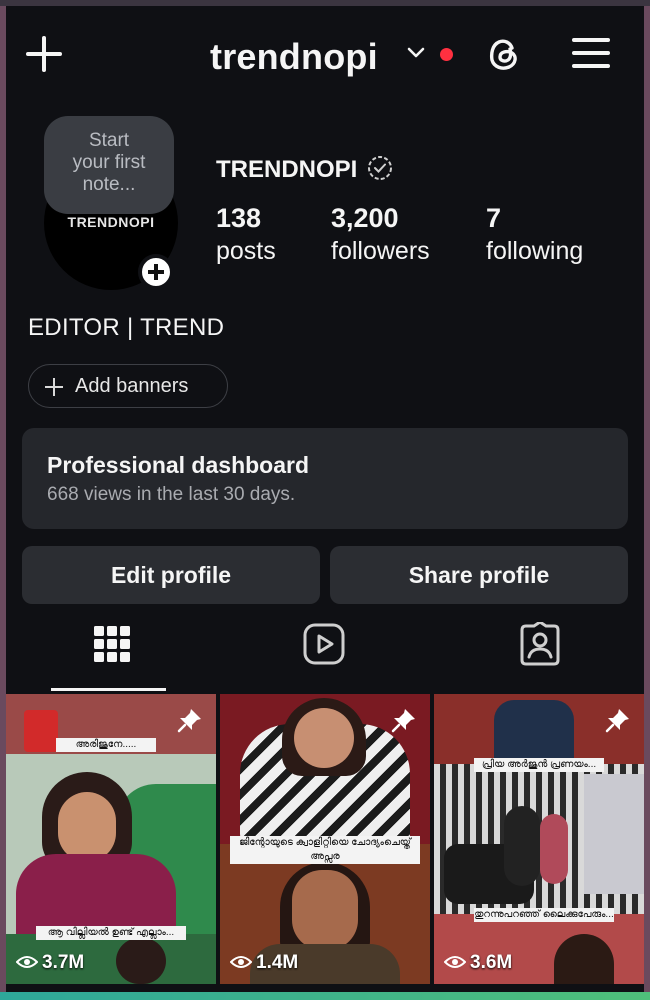 Image resolution: width=650 pixels, height=1000 pixels. What do you see at coordinates (446, 54) in the screenshot?
I see `notification-dot` at bounding box center [446, 54].